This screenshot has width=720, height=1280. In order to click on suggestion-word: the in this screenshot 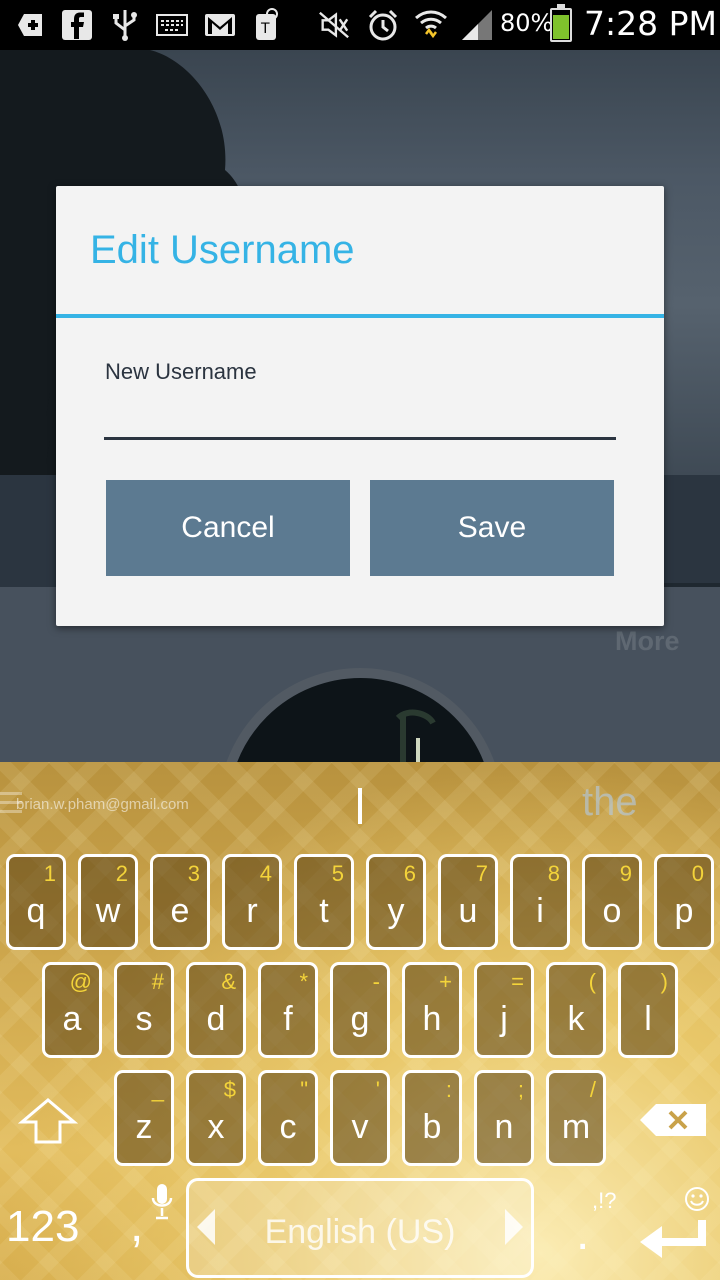, I will do `click(610, 802)`.